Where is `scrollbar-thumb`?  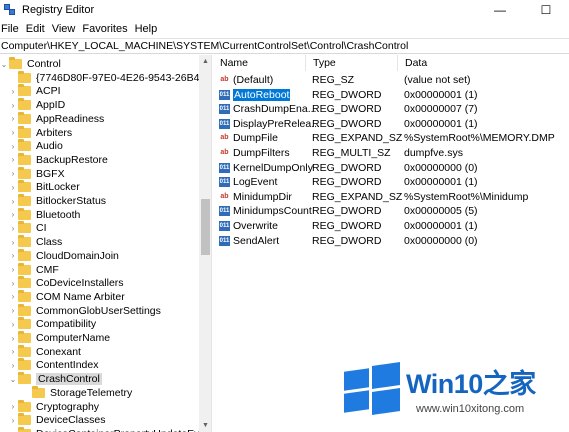 scrollbar-thumb is located at coordinates (205, 227).